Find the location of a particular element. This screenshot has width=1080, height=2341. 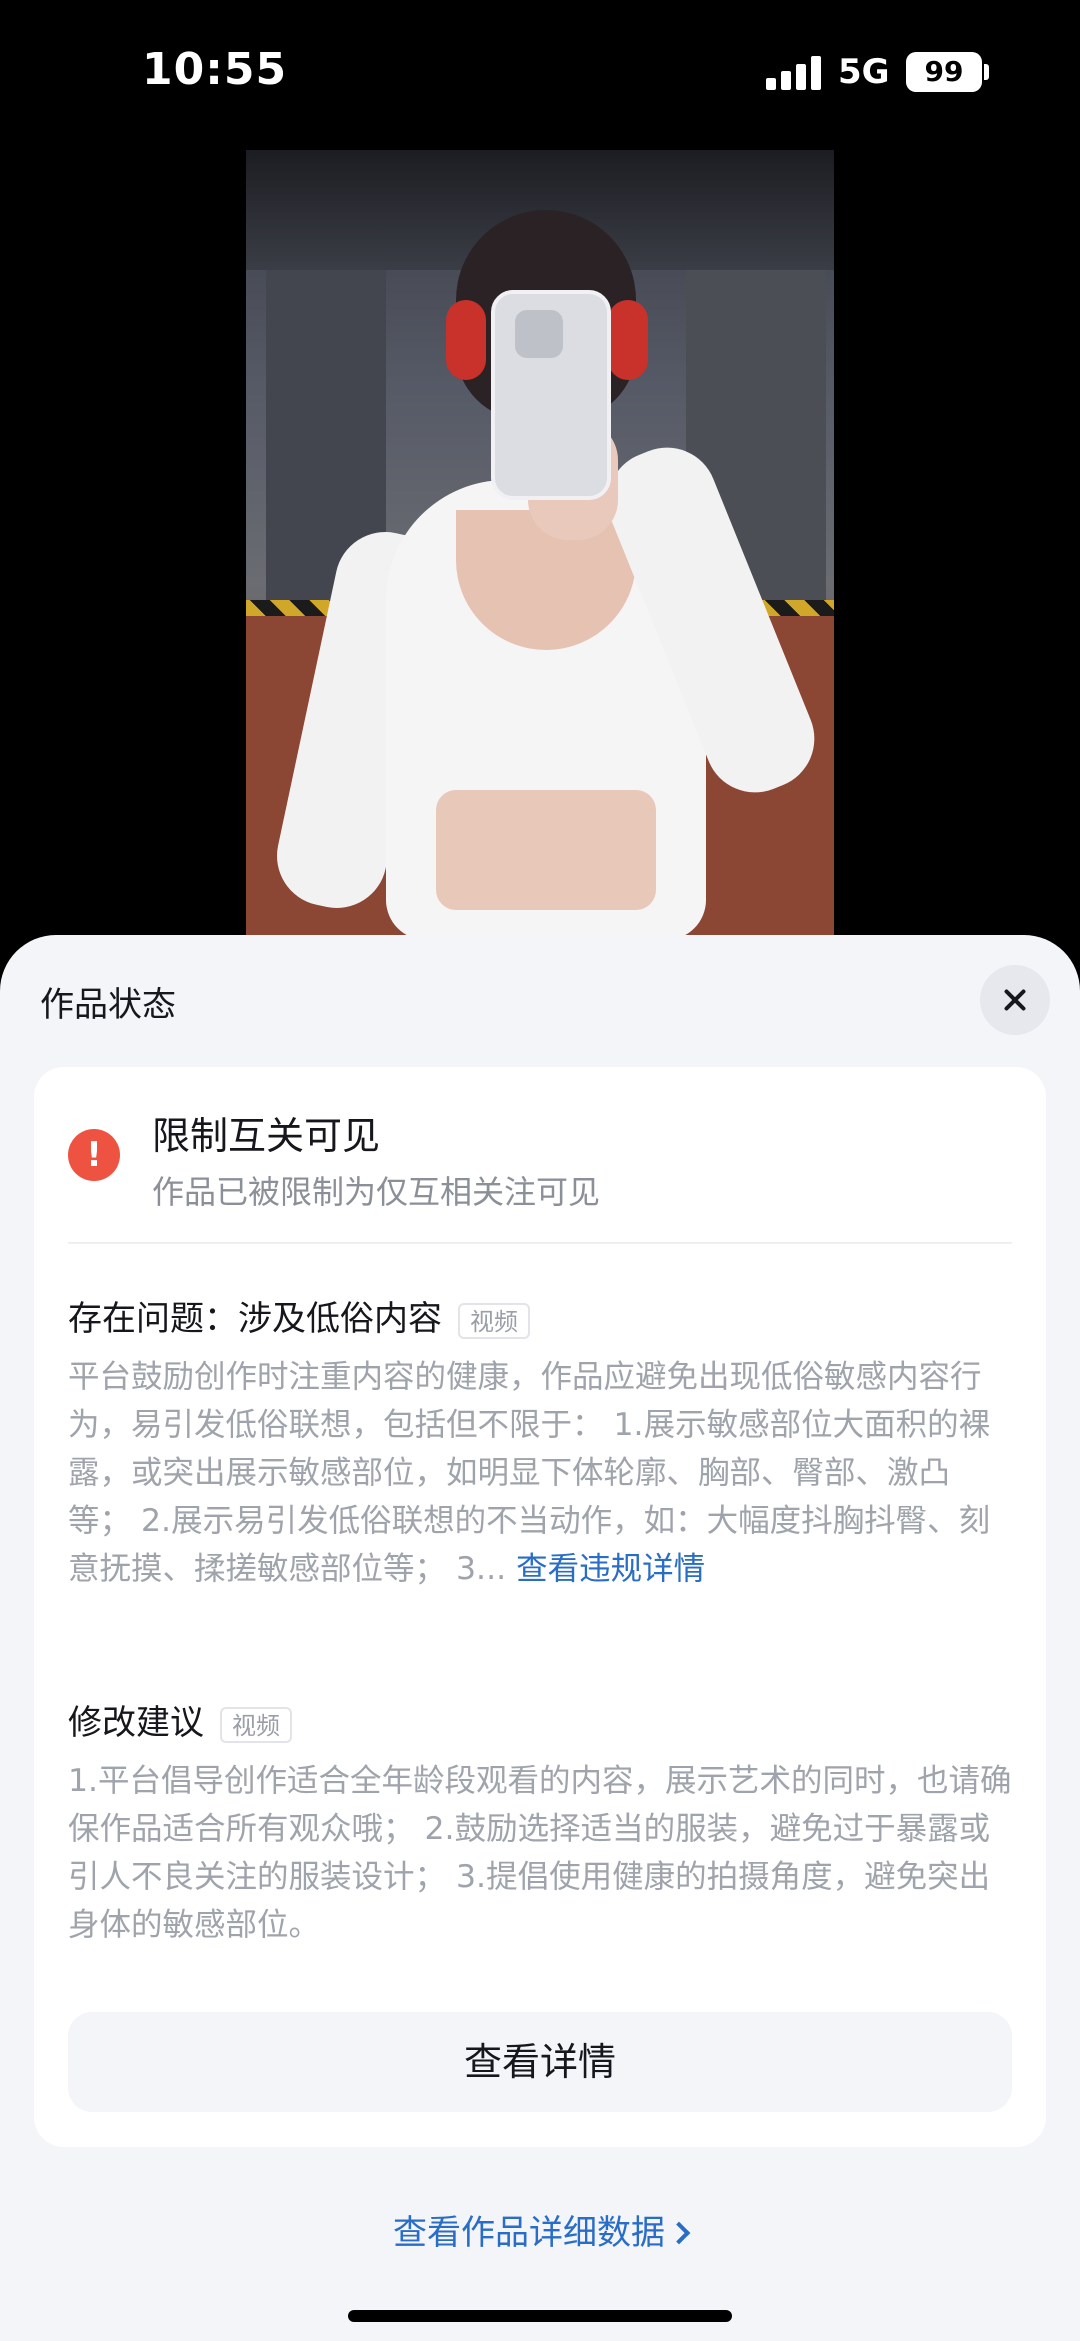

issue-tag: 视频 is located at coordinates (494, 1320).